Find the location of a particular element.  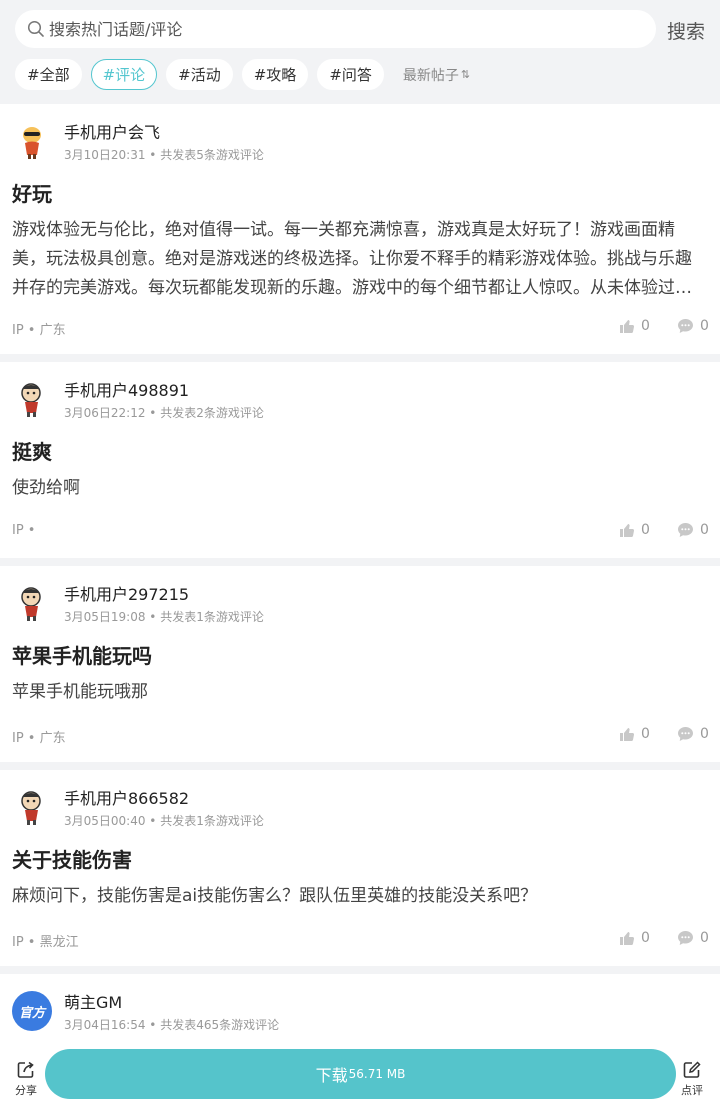

tag-guides: #攻略 is located at coordinates (275, 74).